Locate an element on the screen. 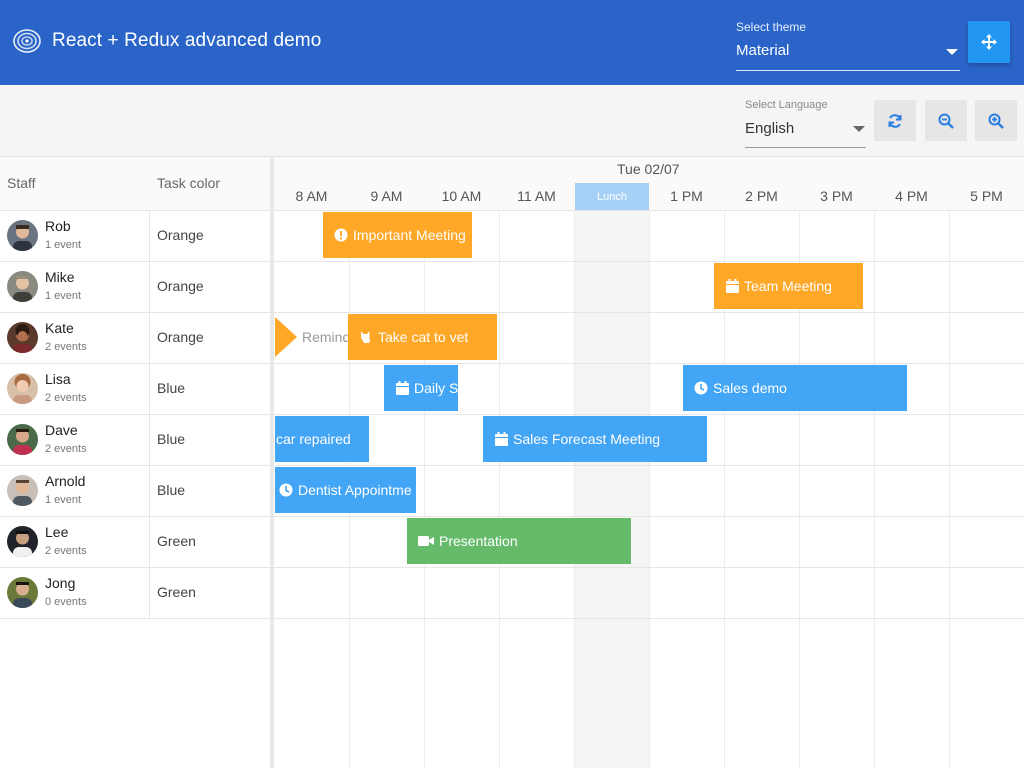  video-icon is located at coordinates (426, 541).